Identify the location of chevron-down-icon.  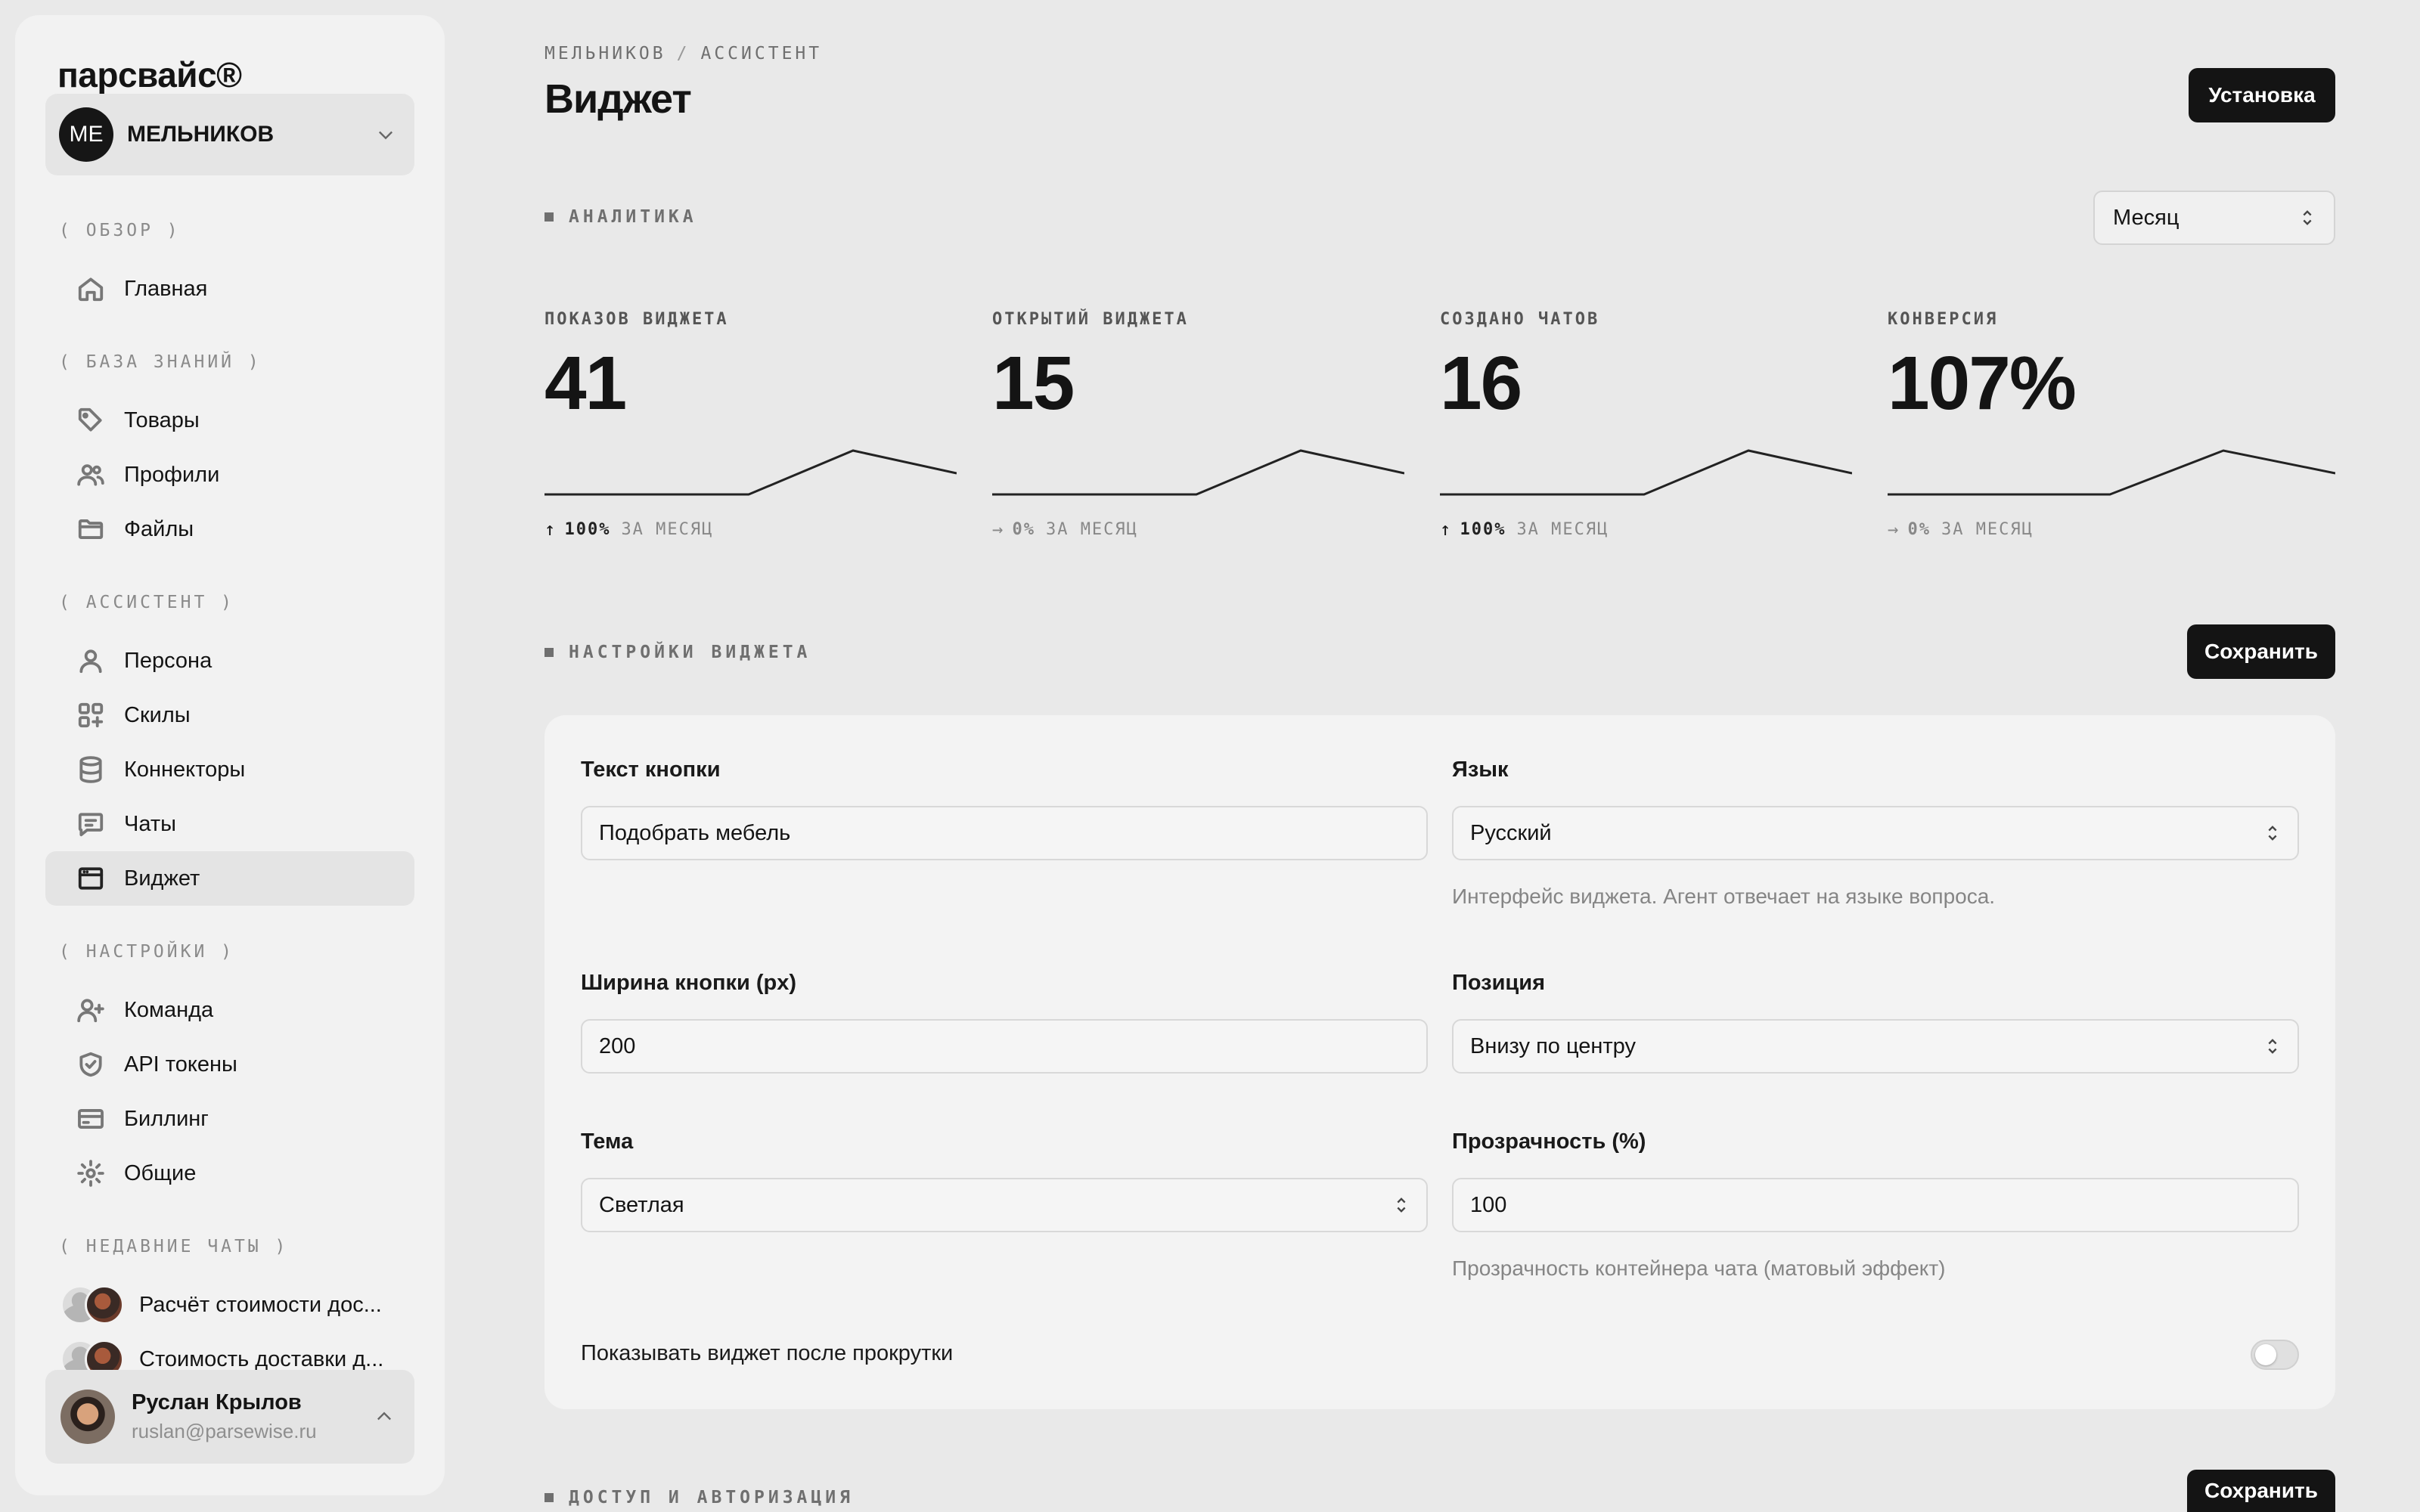
(385, 135).